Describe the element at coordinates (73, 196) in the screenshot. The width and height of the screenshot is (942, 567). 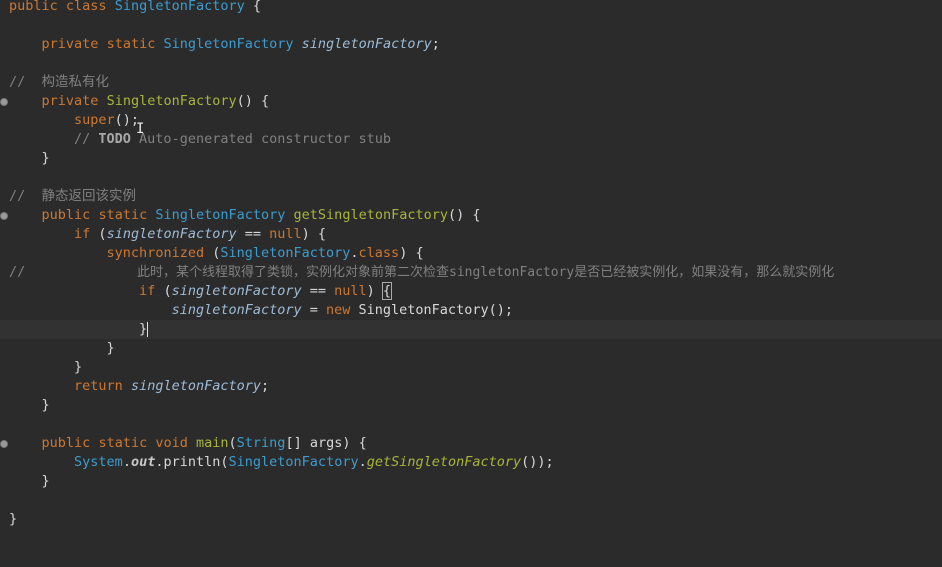
I see `comment: // 静态返回该实例` at that location.